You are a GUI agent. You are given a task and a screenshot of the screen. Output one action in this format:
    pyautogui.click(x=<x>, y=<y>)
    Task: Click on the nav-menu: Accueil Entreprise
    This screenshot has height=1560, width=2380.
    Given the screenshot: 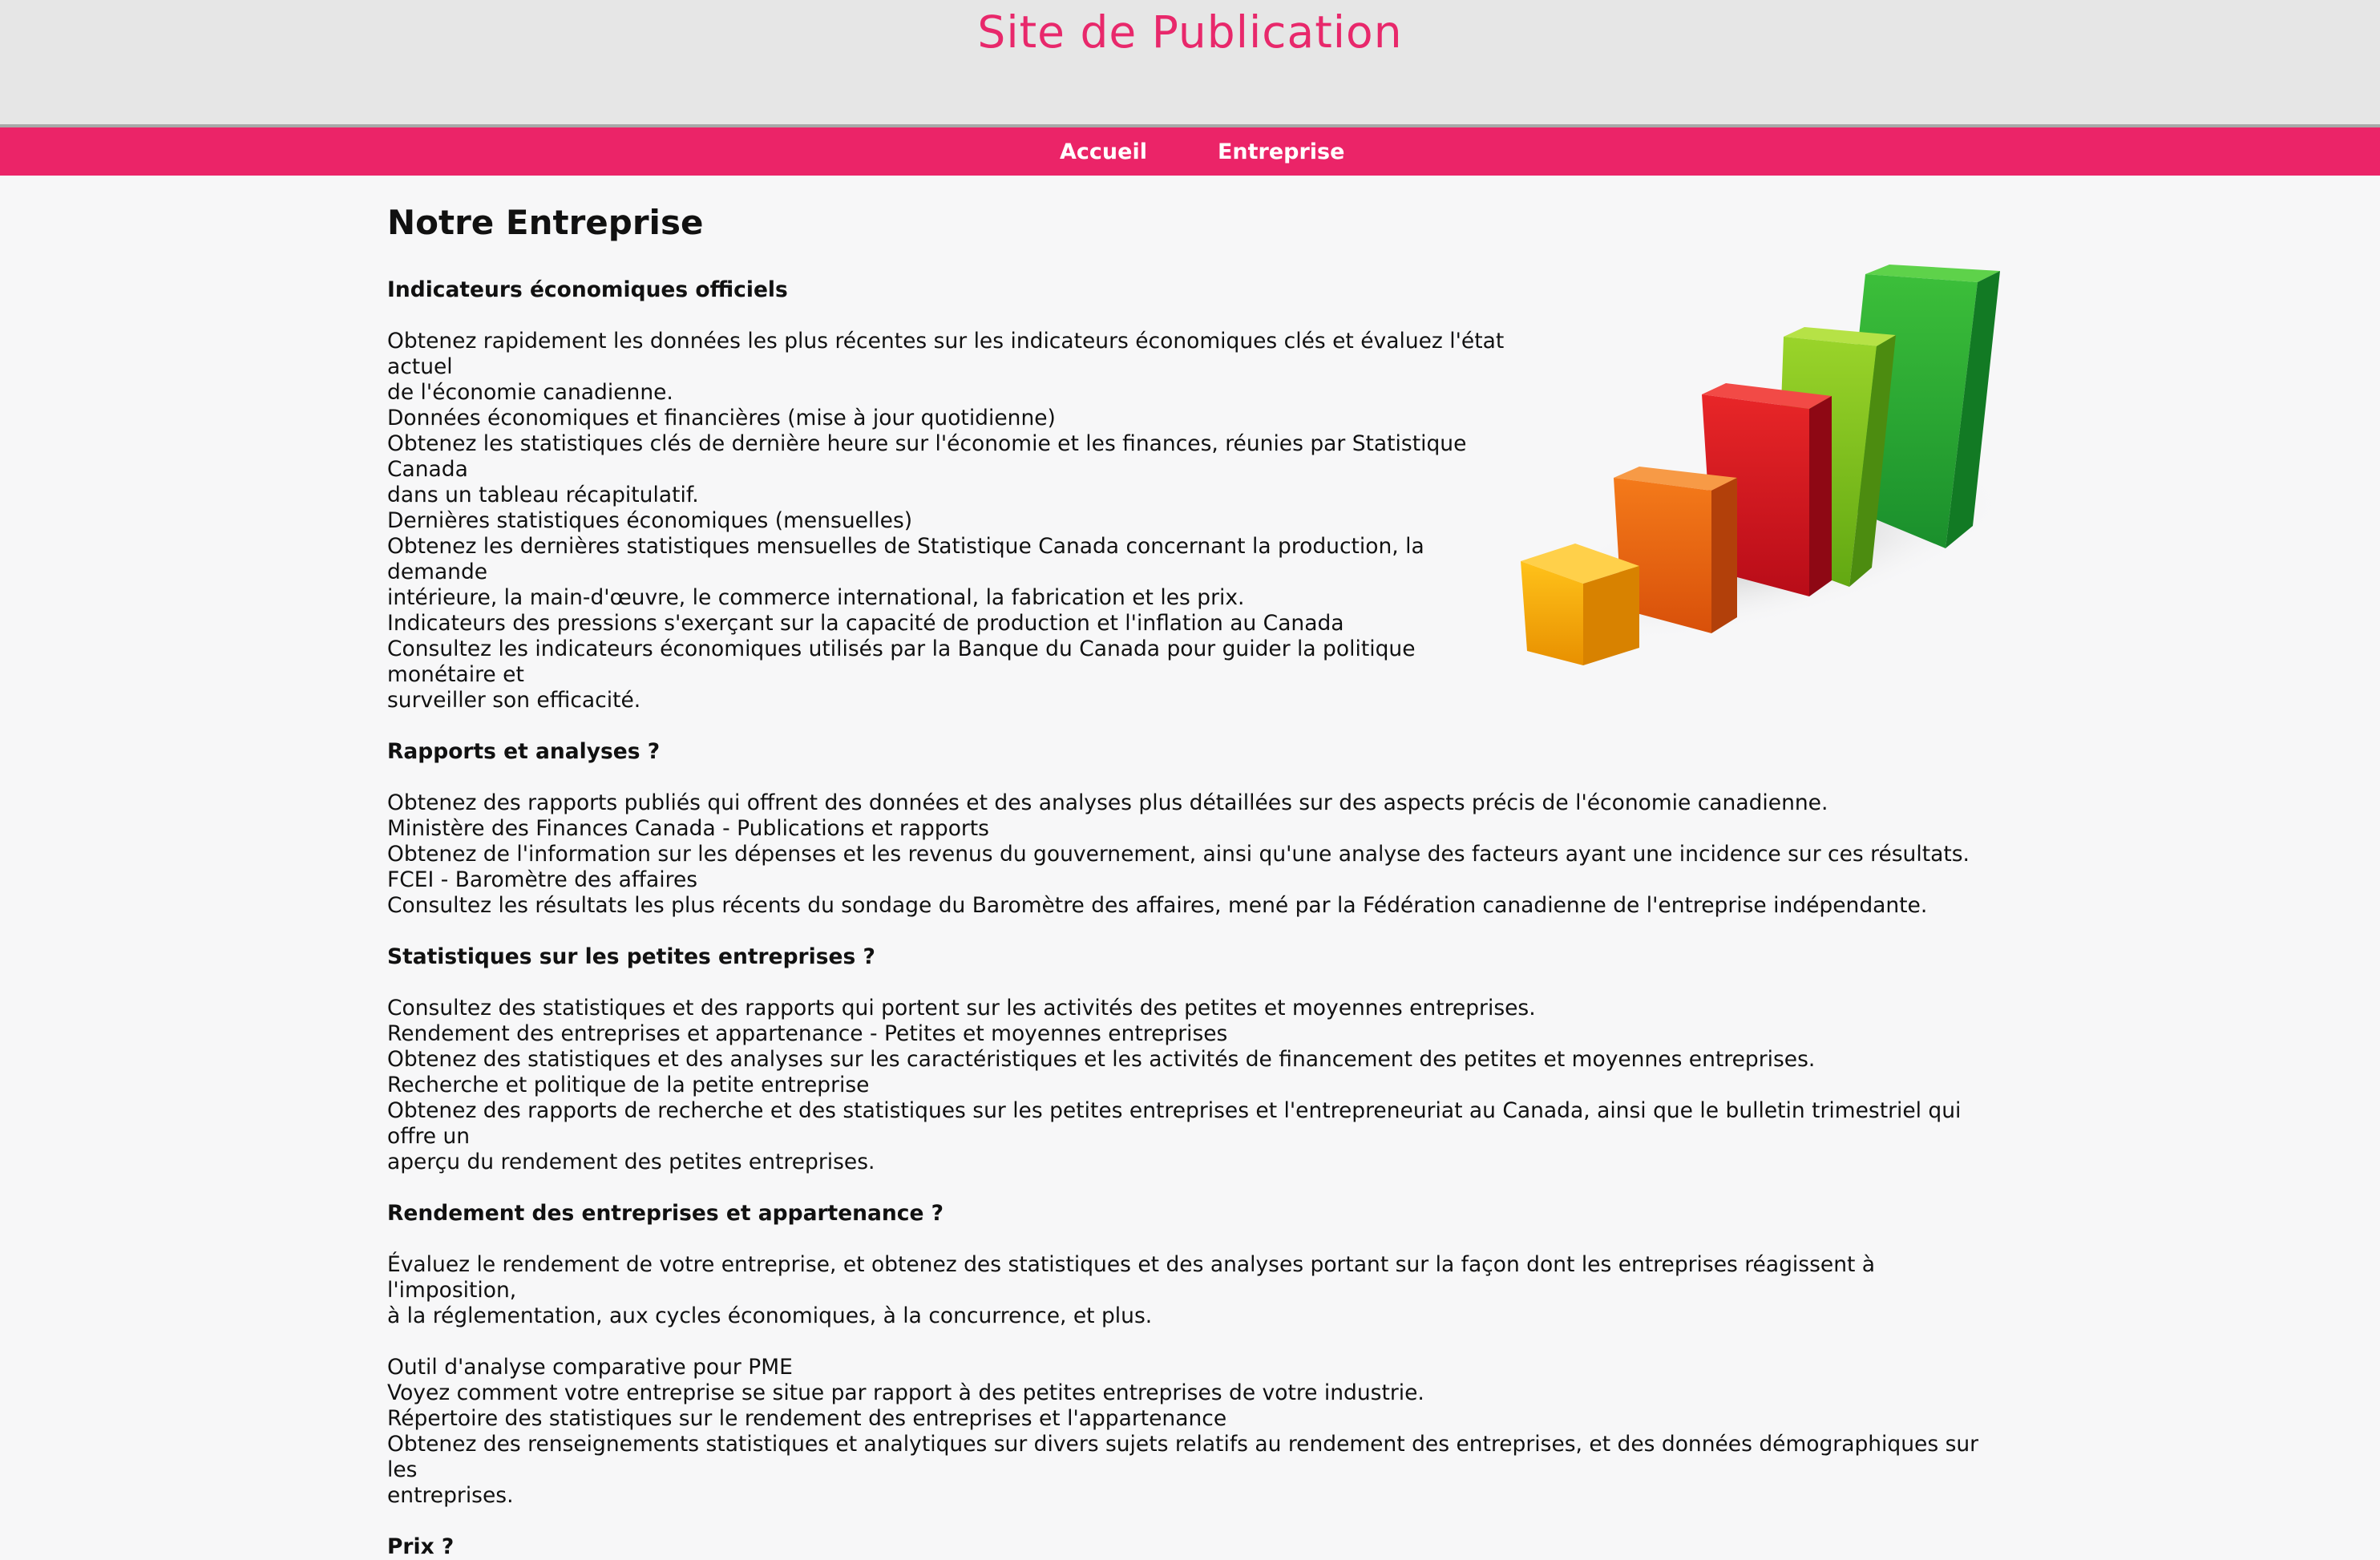 What is the action you would take?
    pyautogui.click(x=1237, y=151)
    